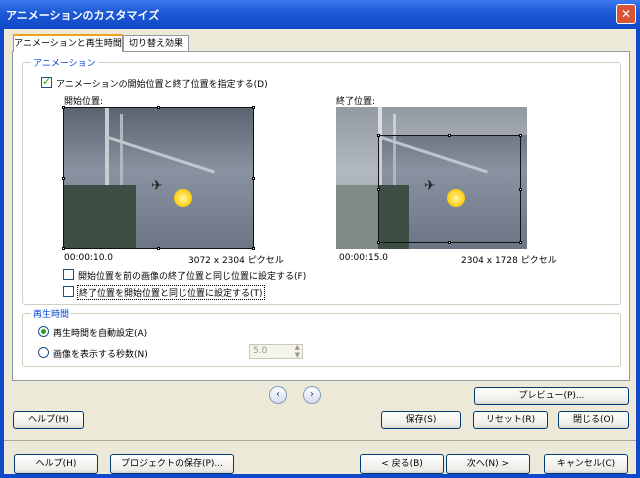 Image resolution: width=640 pixels, height=478 pixels. What do you see at coordinates (64, 62) in the screenshot?
I see `animation-group-title: アニメーション` at bounding box center [64, 62].